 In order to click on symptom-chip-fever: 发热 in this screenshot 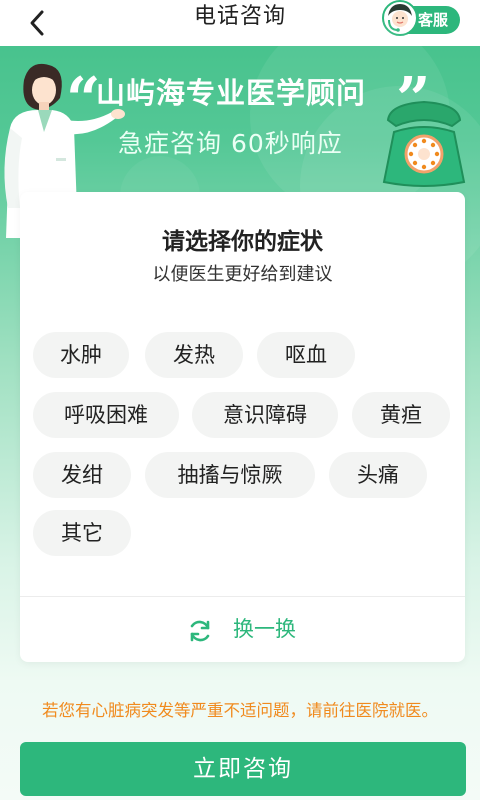, I will do `click(194, 355)`.